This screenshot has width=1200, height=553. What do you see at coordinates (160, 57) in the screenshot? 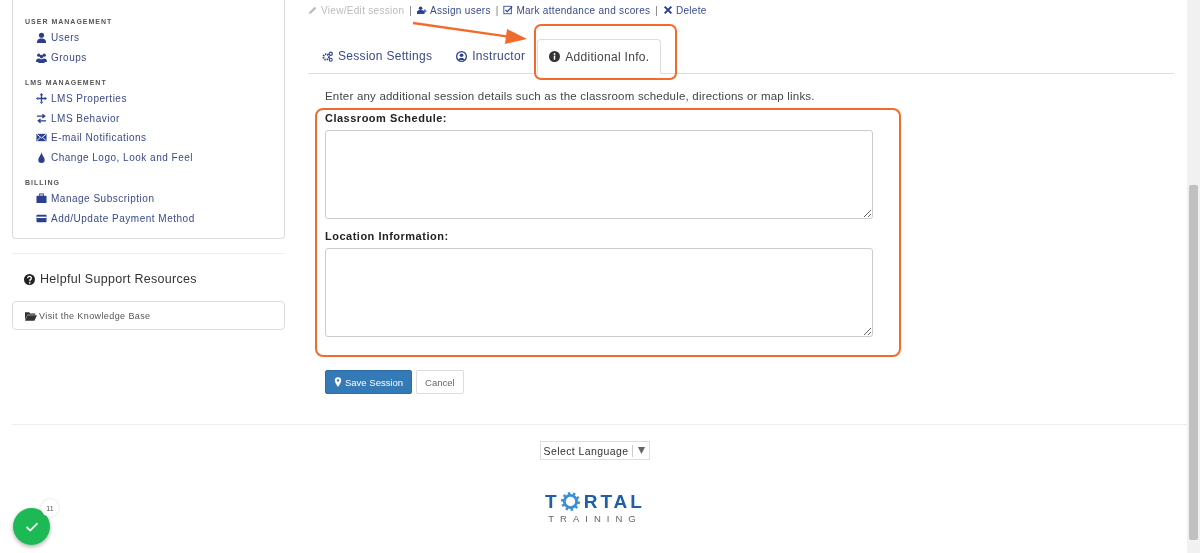
I see `sidebar-link: Groups` at bounding box center [160, 57].